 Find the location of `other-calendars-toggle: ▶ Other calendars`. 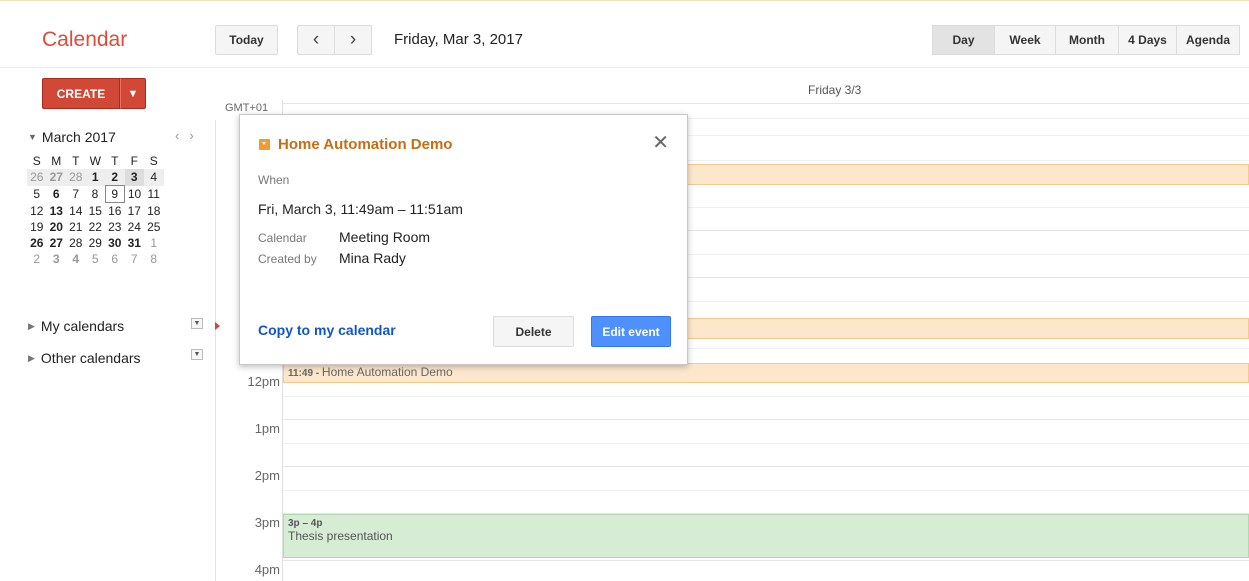

other-calendars-toggle: ▶ Other calendars is located at coordinates (84, 358).